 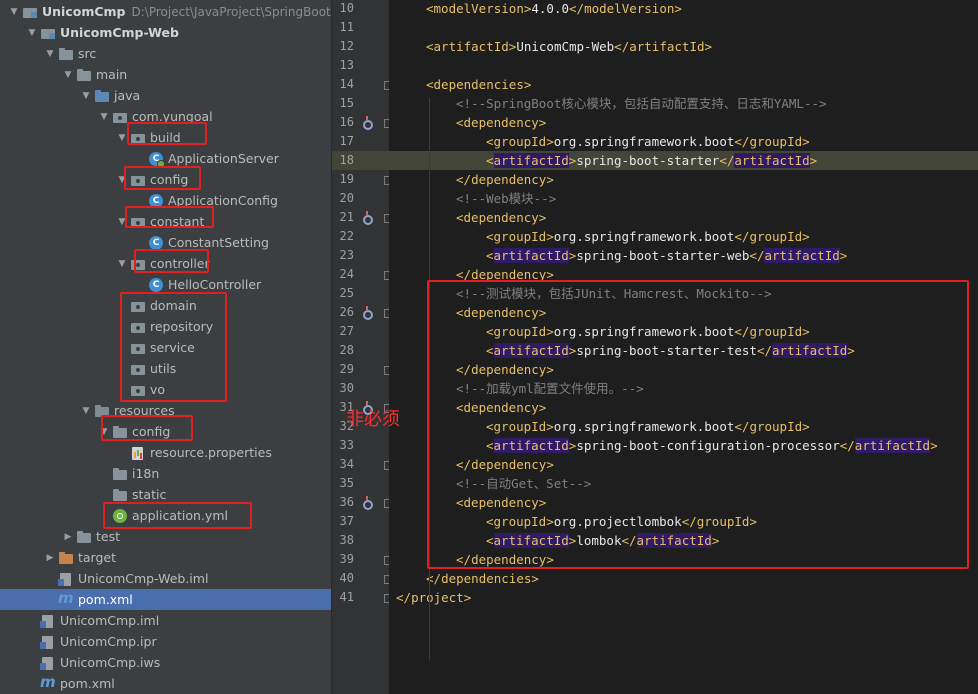 I want to click on tree-item-label: pom.xml, so click(x=87, y=683).